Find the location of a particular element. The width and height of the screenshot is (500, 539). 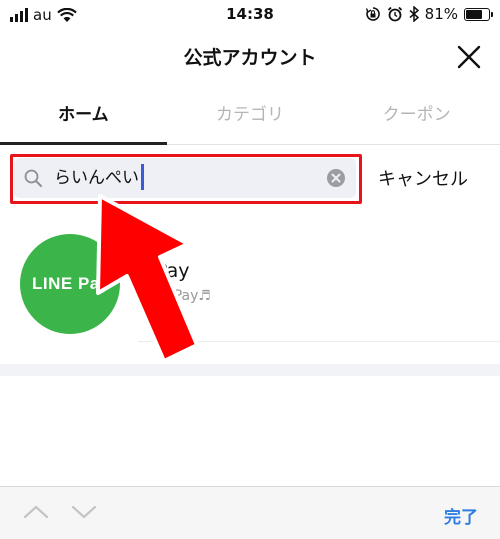

page-title: 公式アカウント is located at coordinates (250, 58).